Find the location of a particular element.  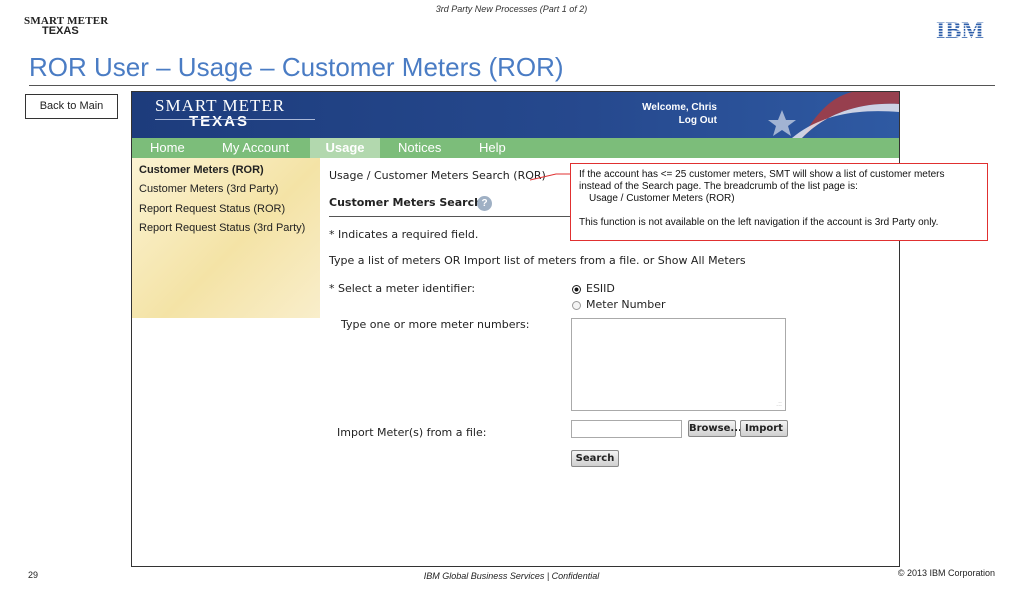

logo-line2: TEXAS is located at coordinates (60, 31).